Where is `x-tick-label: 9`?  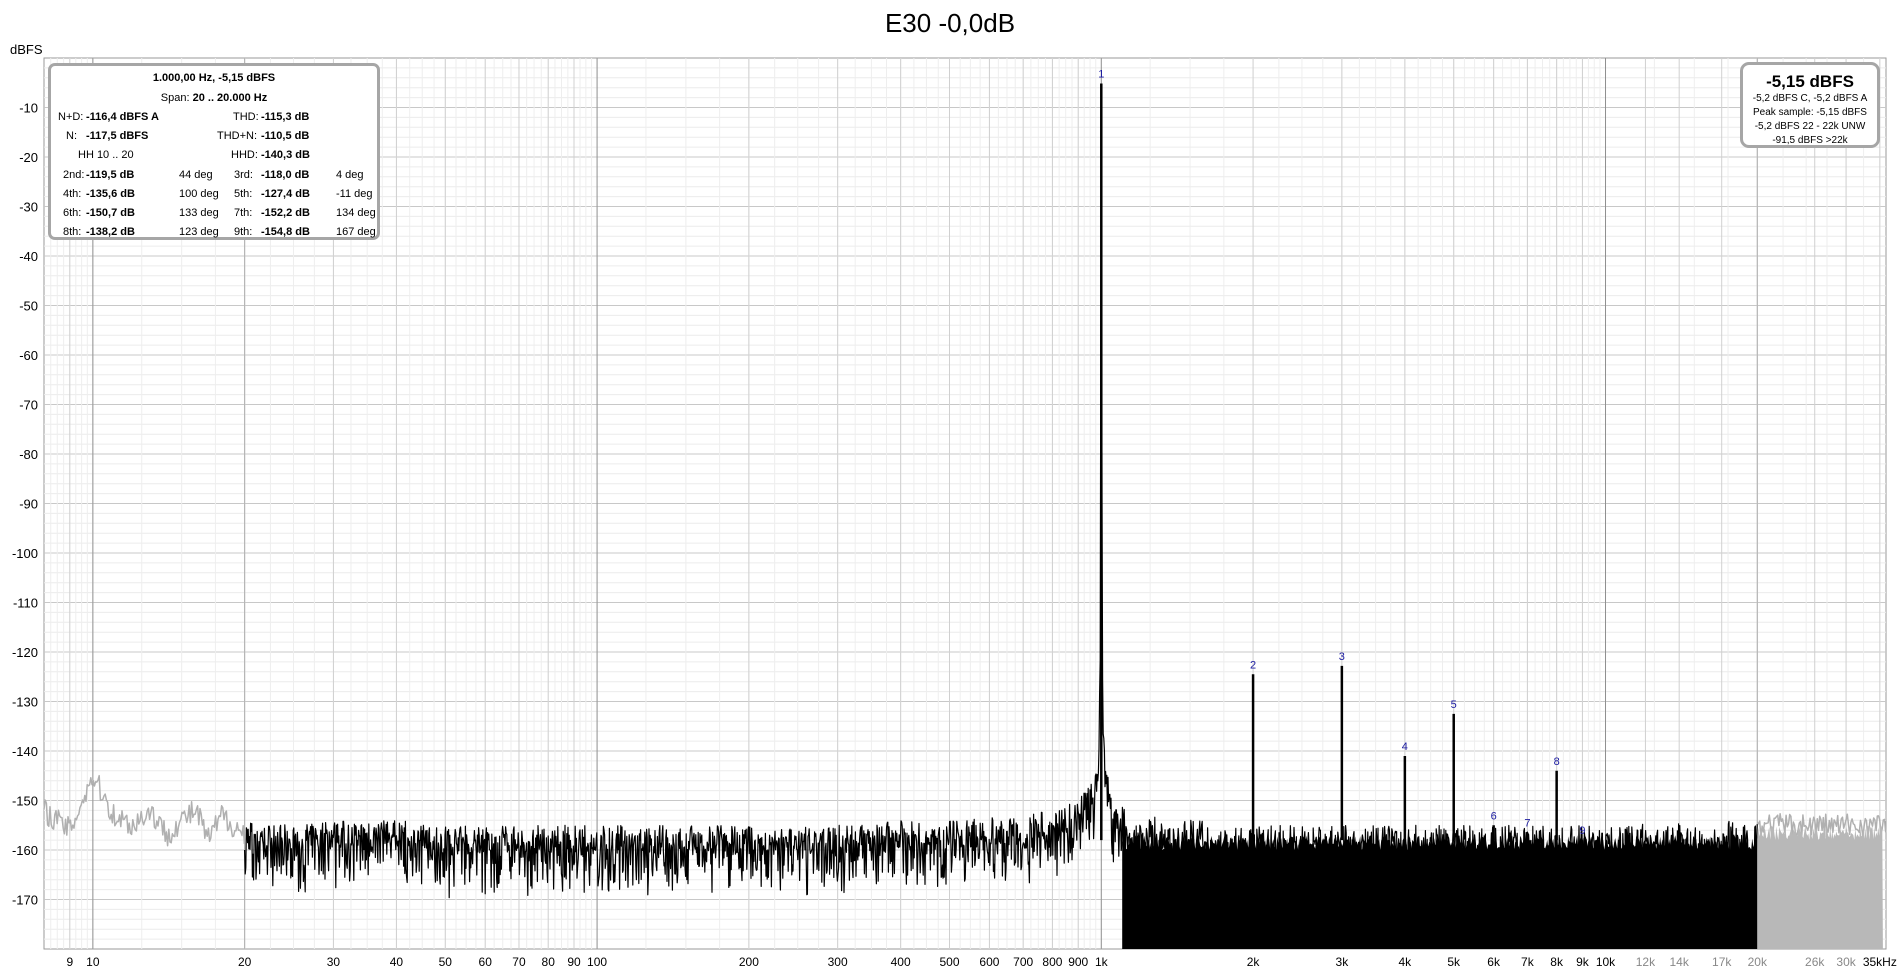 x-tick-label: 9 is located at coordinates (69, 962).